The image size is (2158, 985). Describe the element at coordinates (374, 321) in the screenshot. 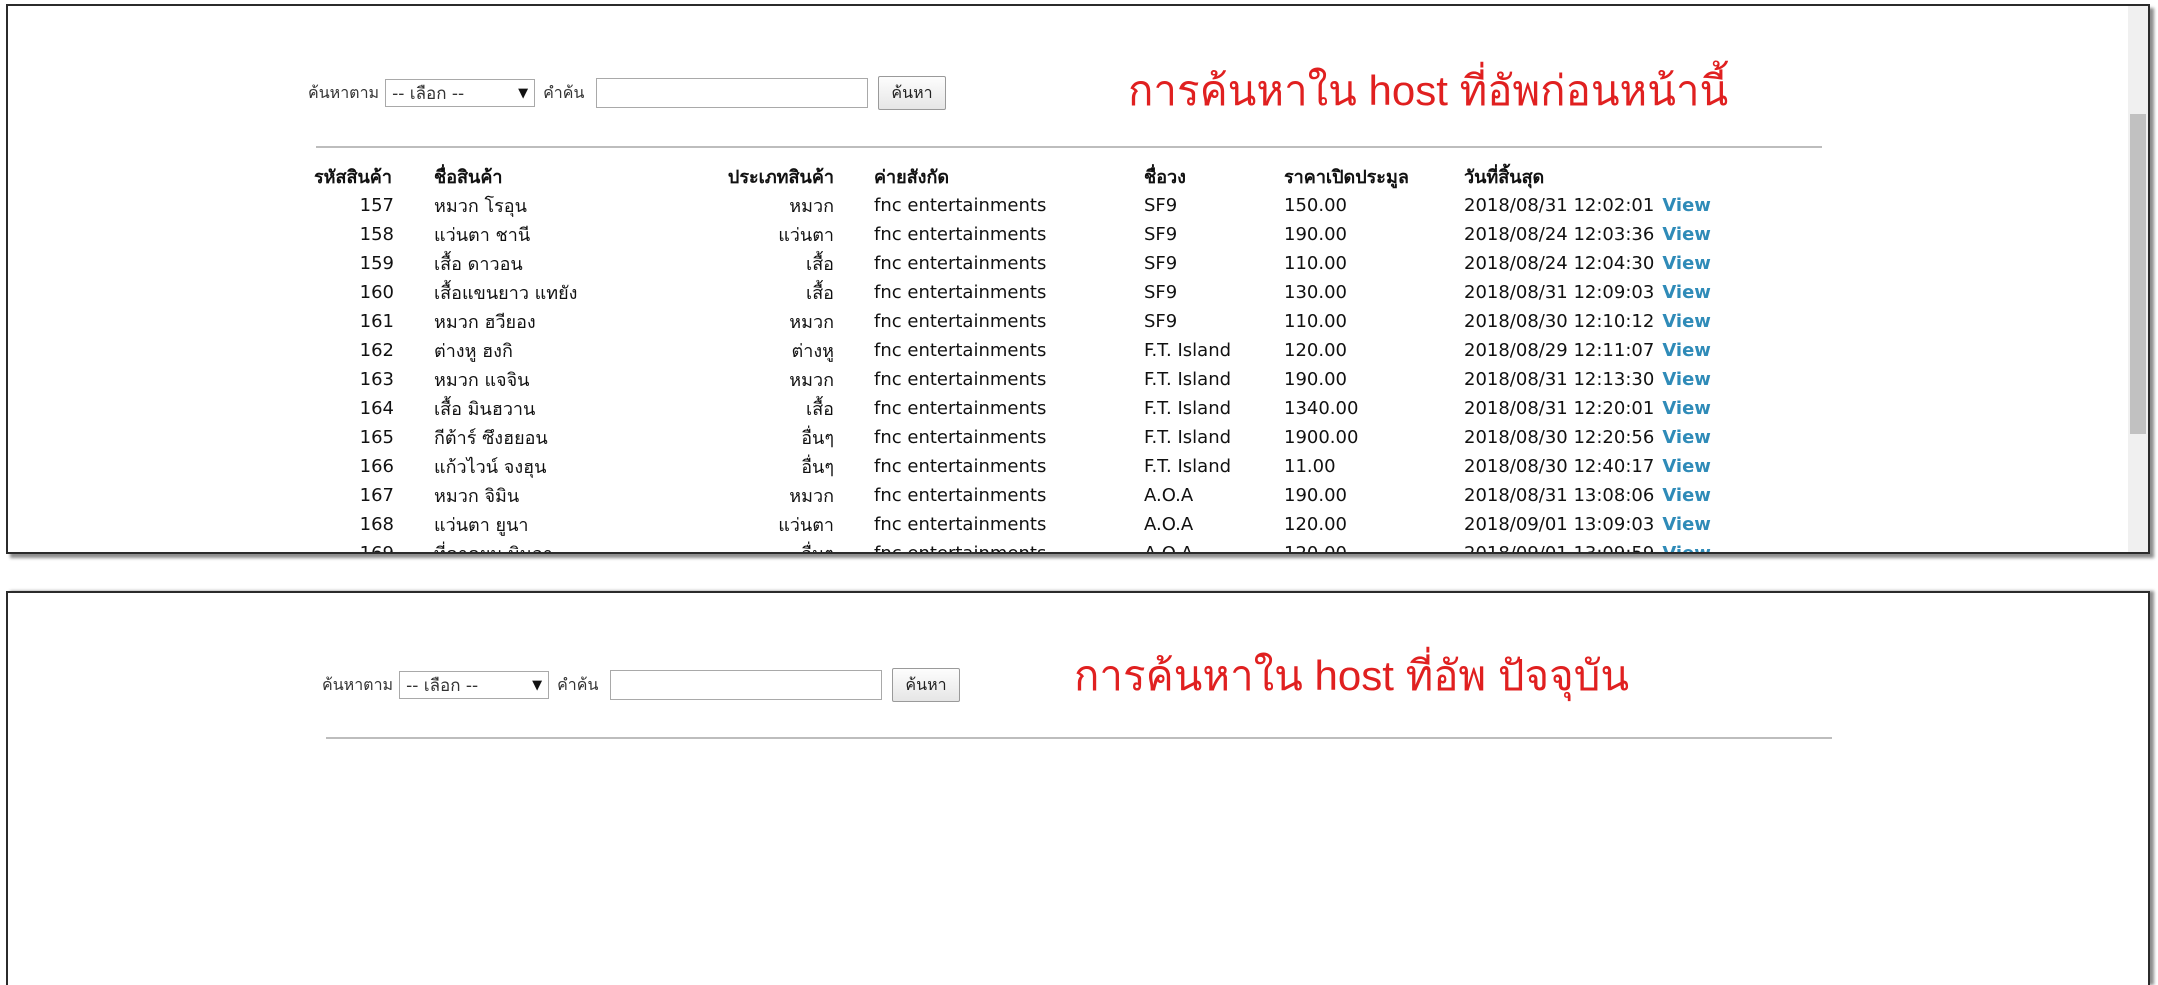

I see `cell-product-id: 161` at that location.